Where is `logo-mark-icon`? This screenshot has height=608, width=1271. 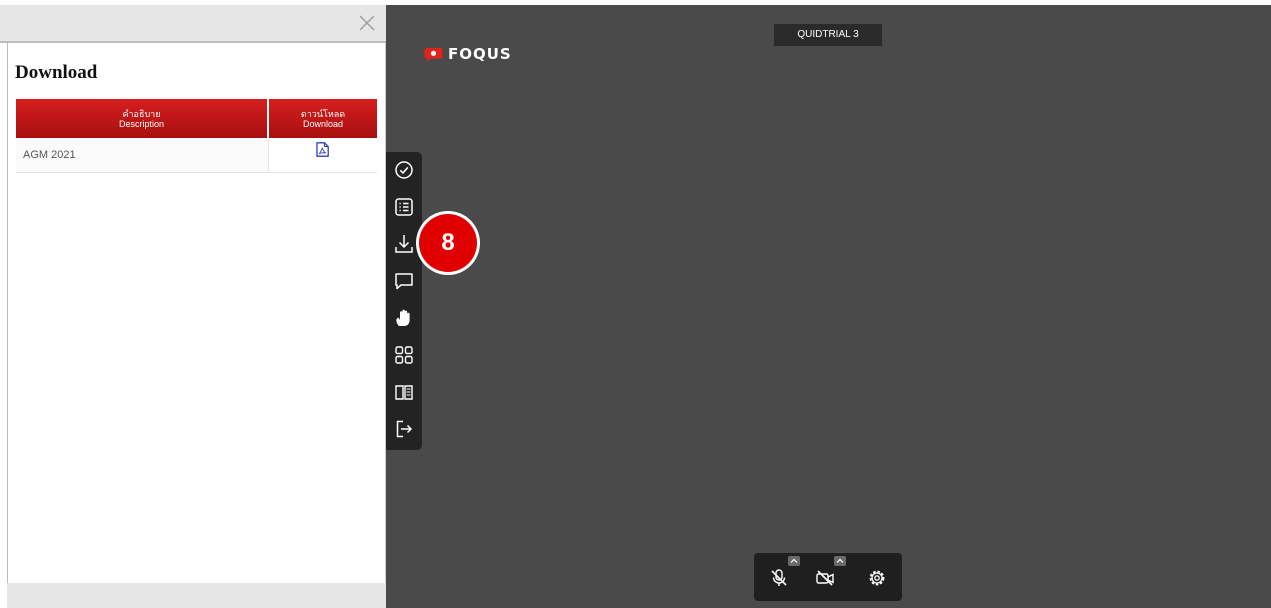 logo-mark-icon is located at coordinates (433, 54).